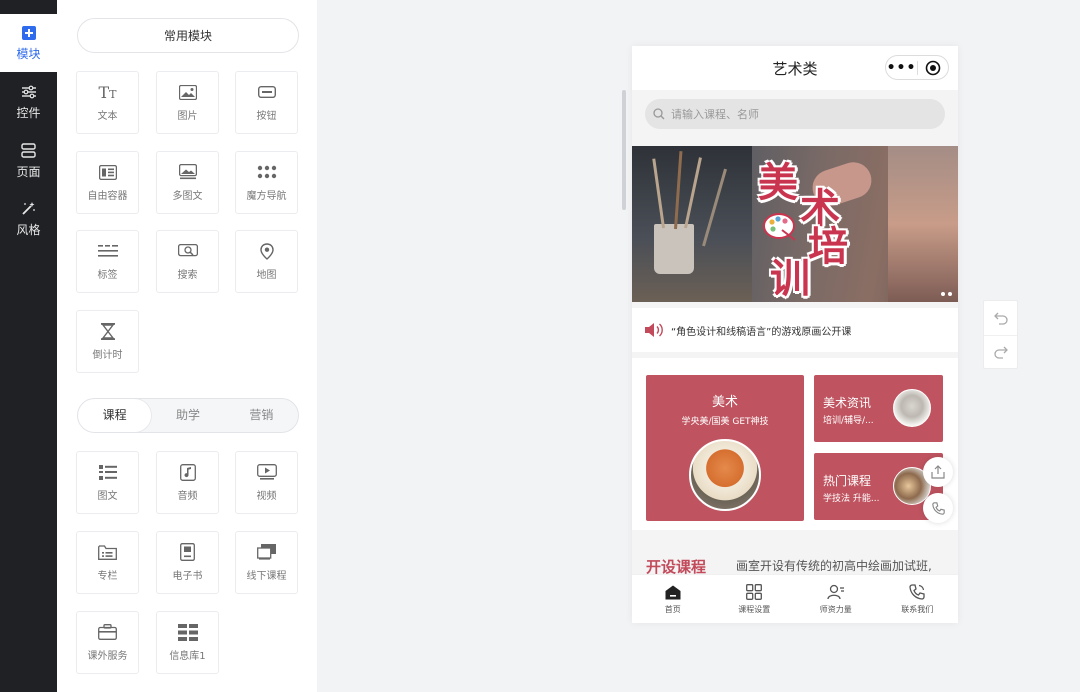 This screenshot has height=692, width=1080. What do you see at coordinates (115, 415) in the screenshot?
I see `tab-course: 课程` at bounding box center [115, 415].